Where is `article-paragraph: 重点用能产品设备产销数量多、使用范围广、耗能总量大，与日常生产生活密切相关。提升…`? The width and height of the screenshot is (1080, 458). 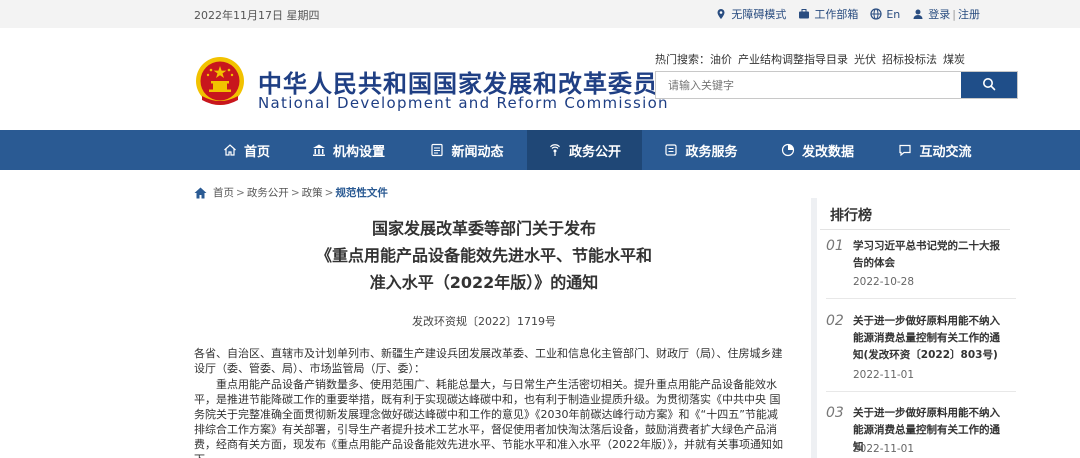 article-paragraph: 重点用能产品设备产销数量多、使用范围广、耗能总量大，与日常生产生活密切相关。提升… is located at coordinates (488, 418).